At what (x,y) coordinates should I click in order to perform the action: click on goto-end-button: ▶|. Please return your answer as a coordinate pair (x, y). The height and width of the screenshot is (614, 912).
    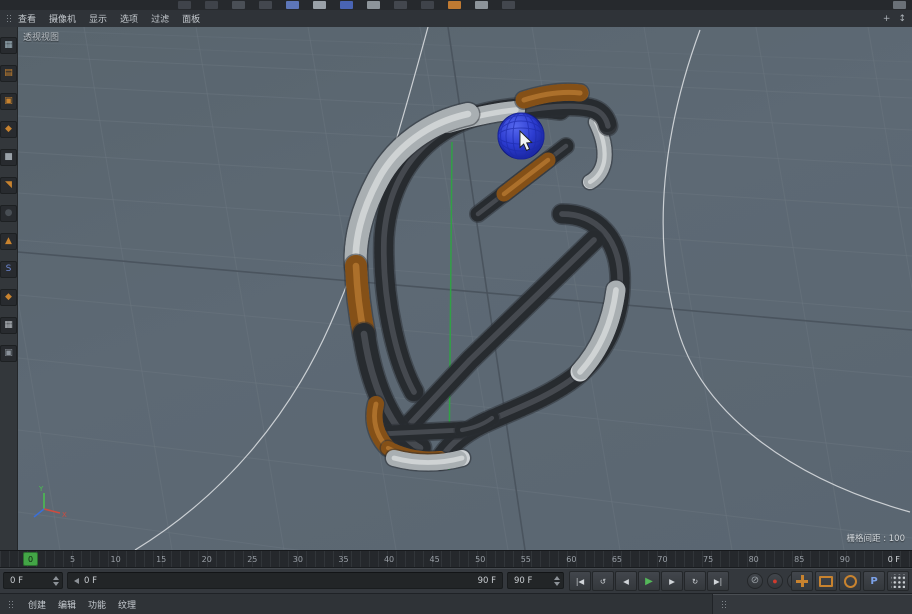
    Looking at the image, I should click on (718, 581).